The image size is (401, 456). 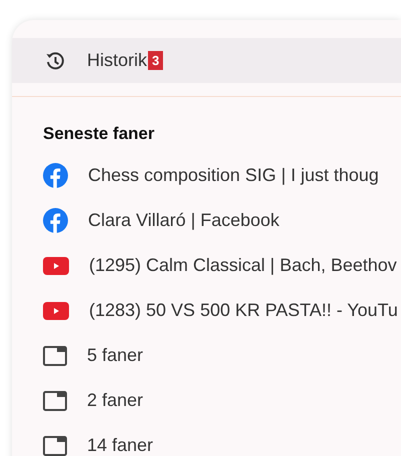 I want to click on count-badge: 3, so click(x=156, y=60).